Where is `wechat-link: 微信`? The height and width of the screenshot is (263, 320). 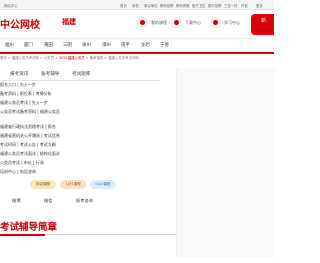
wechat-link: 微信 is located at coordinates (48, 201).